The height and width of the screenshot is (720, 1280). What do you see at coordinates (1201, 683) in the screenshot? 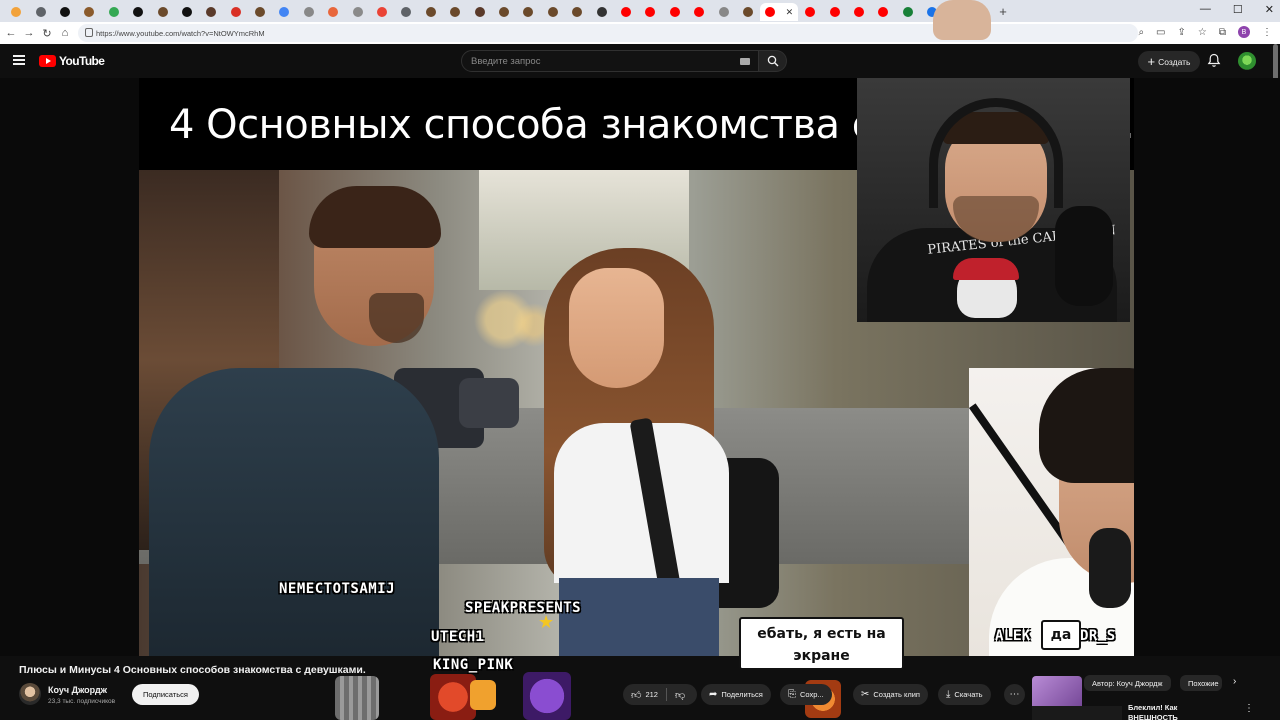
I see `chip-similar: Похожие` at bounding box center [1201, 683].